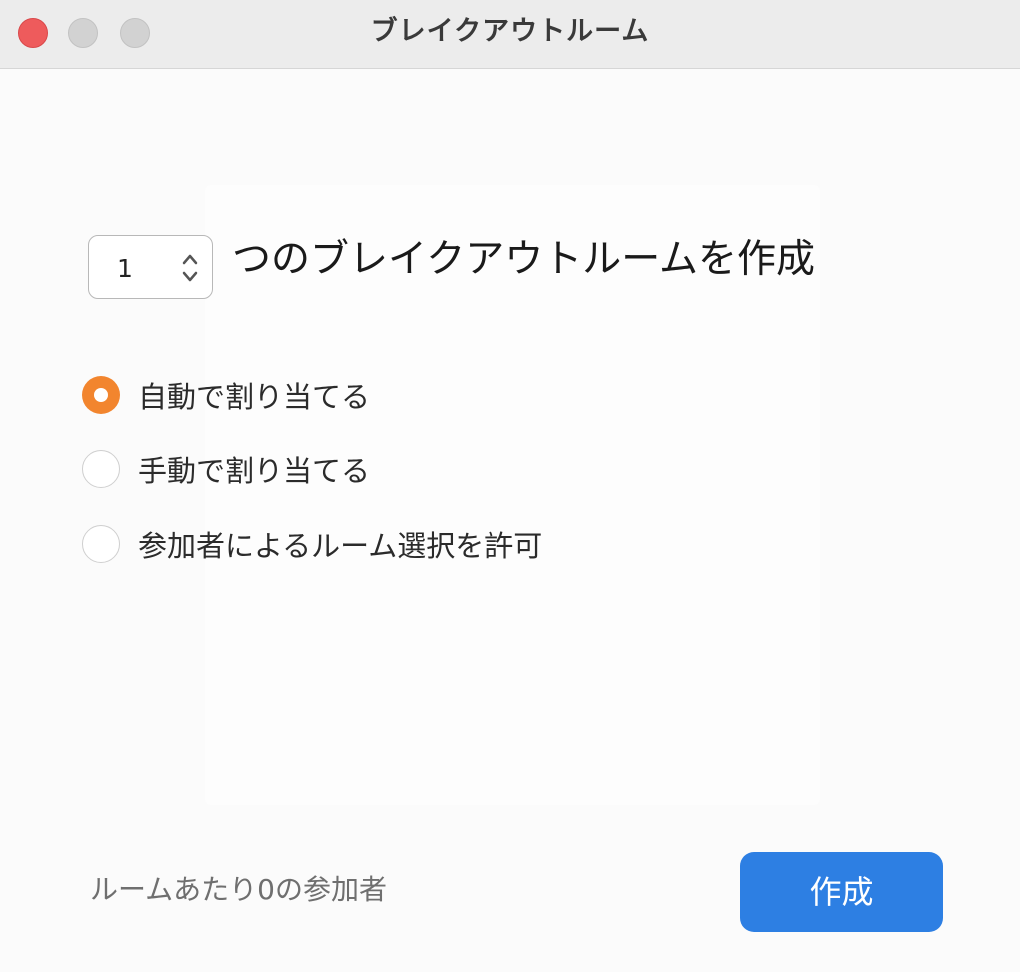 The image size is (1020, 972). Describe the element at coordinates (238, 889) in the screenshot. I see `participants-per-room-note: ルームあたり0の参加者` at that location.